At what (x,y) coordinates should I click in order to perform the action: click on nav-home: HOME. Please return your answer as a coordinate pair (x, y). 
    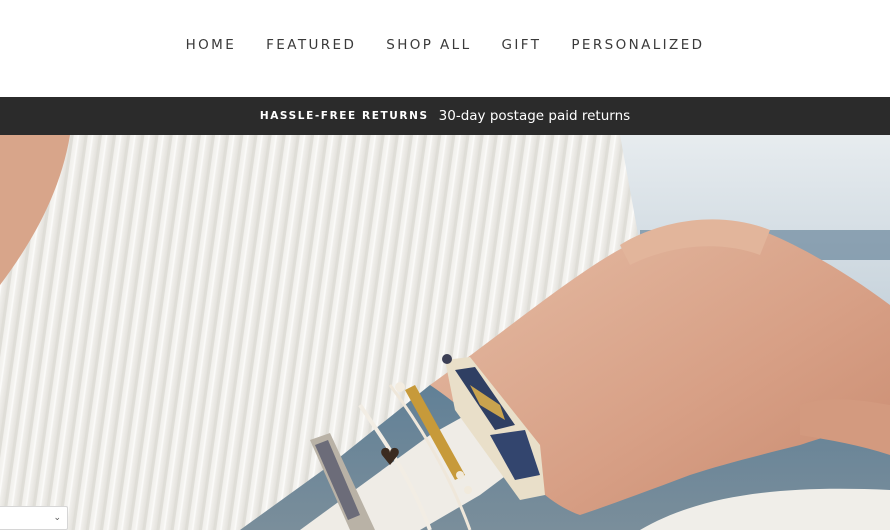
    Looking at the image, I should click on (211, 45).